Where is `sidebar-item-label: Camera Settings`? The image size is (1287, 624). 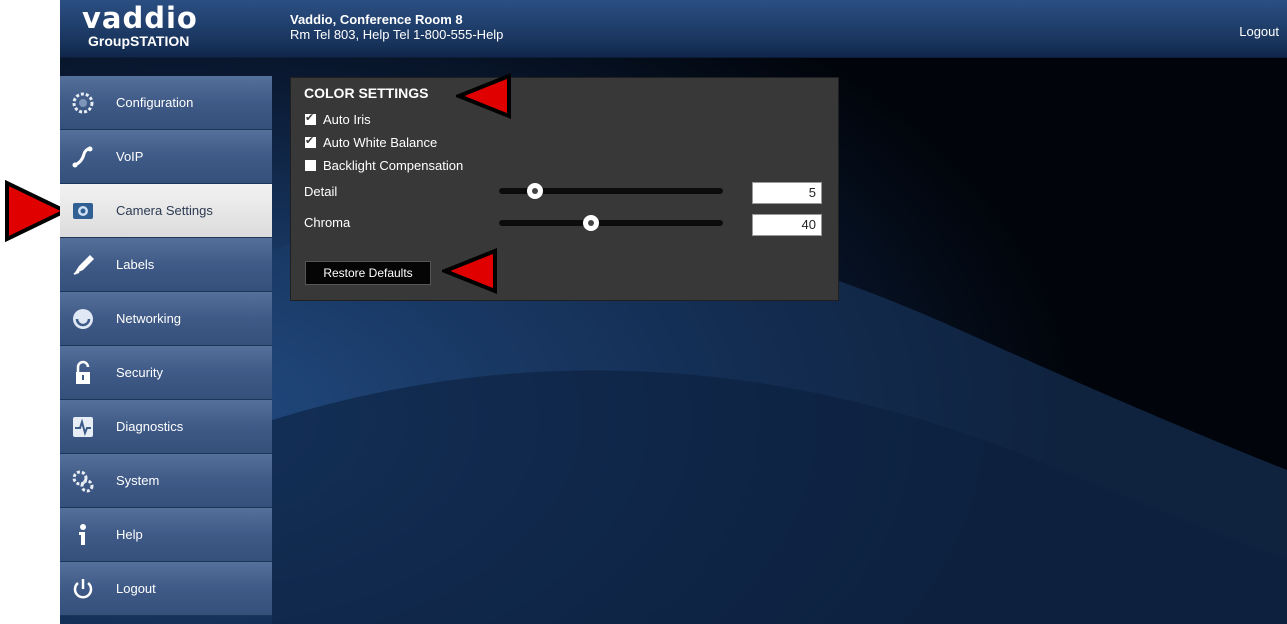
sidebar-item-label: Camera Settings is located at coordinates (164, 210).